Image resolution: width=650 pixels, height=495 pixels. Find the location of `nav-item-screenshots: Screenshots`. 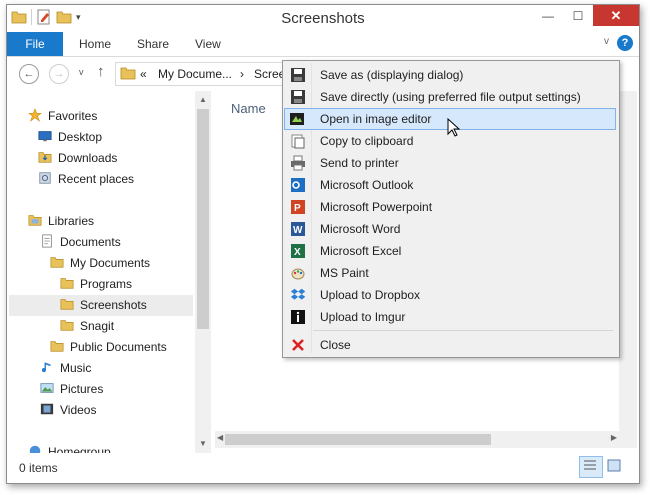

nav-item-screenshots: Screenshots is located at coordinates (101, 305).